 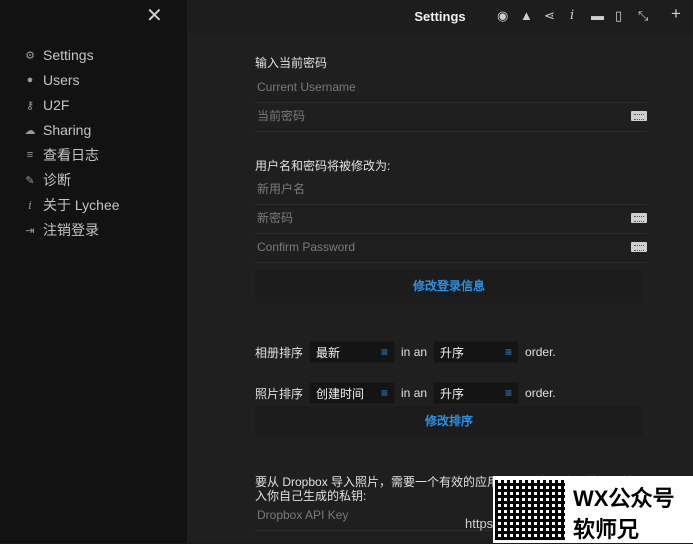 I want to click on photo-order-select: 升序 ≡, so click(x=476, y=393).